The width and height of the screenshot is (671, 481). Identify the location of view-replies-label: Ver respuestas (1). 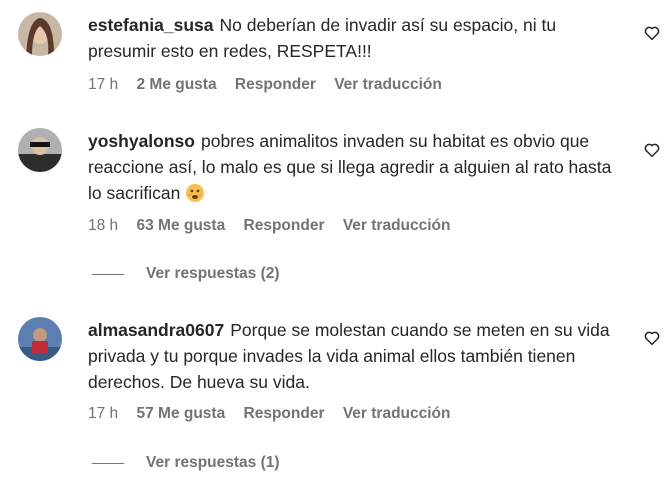
(213, 463).